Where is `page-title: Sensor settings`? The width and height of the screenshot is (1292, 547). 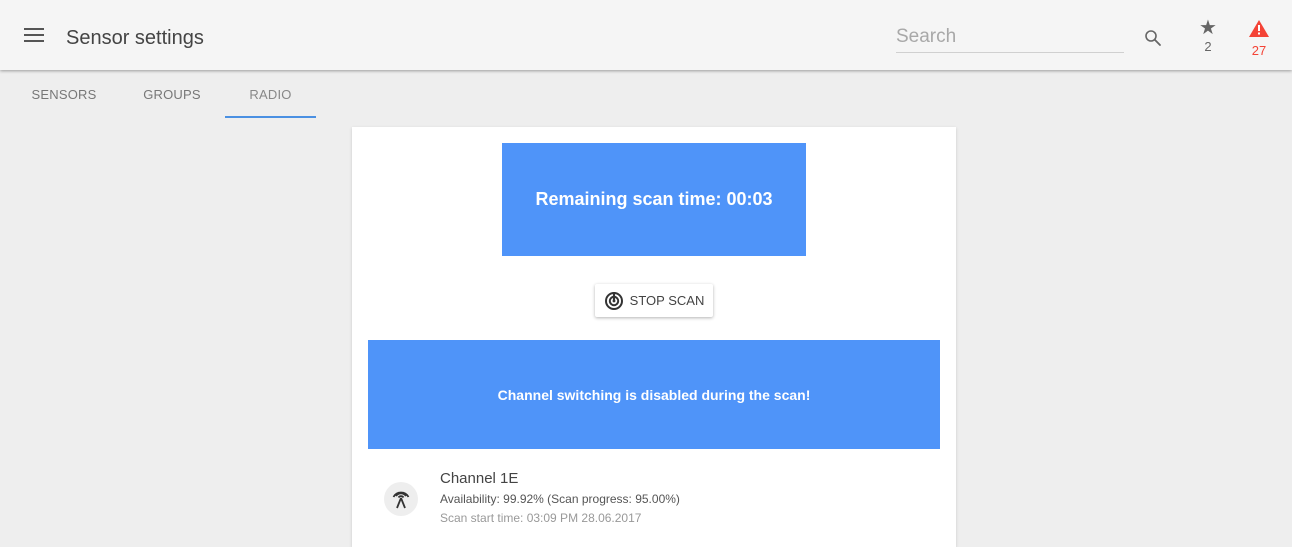
page-title: Sensor settings is located at coordinates (135, 38).